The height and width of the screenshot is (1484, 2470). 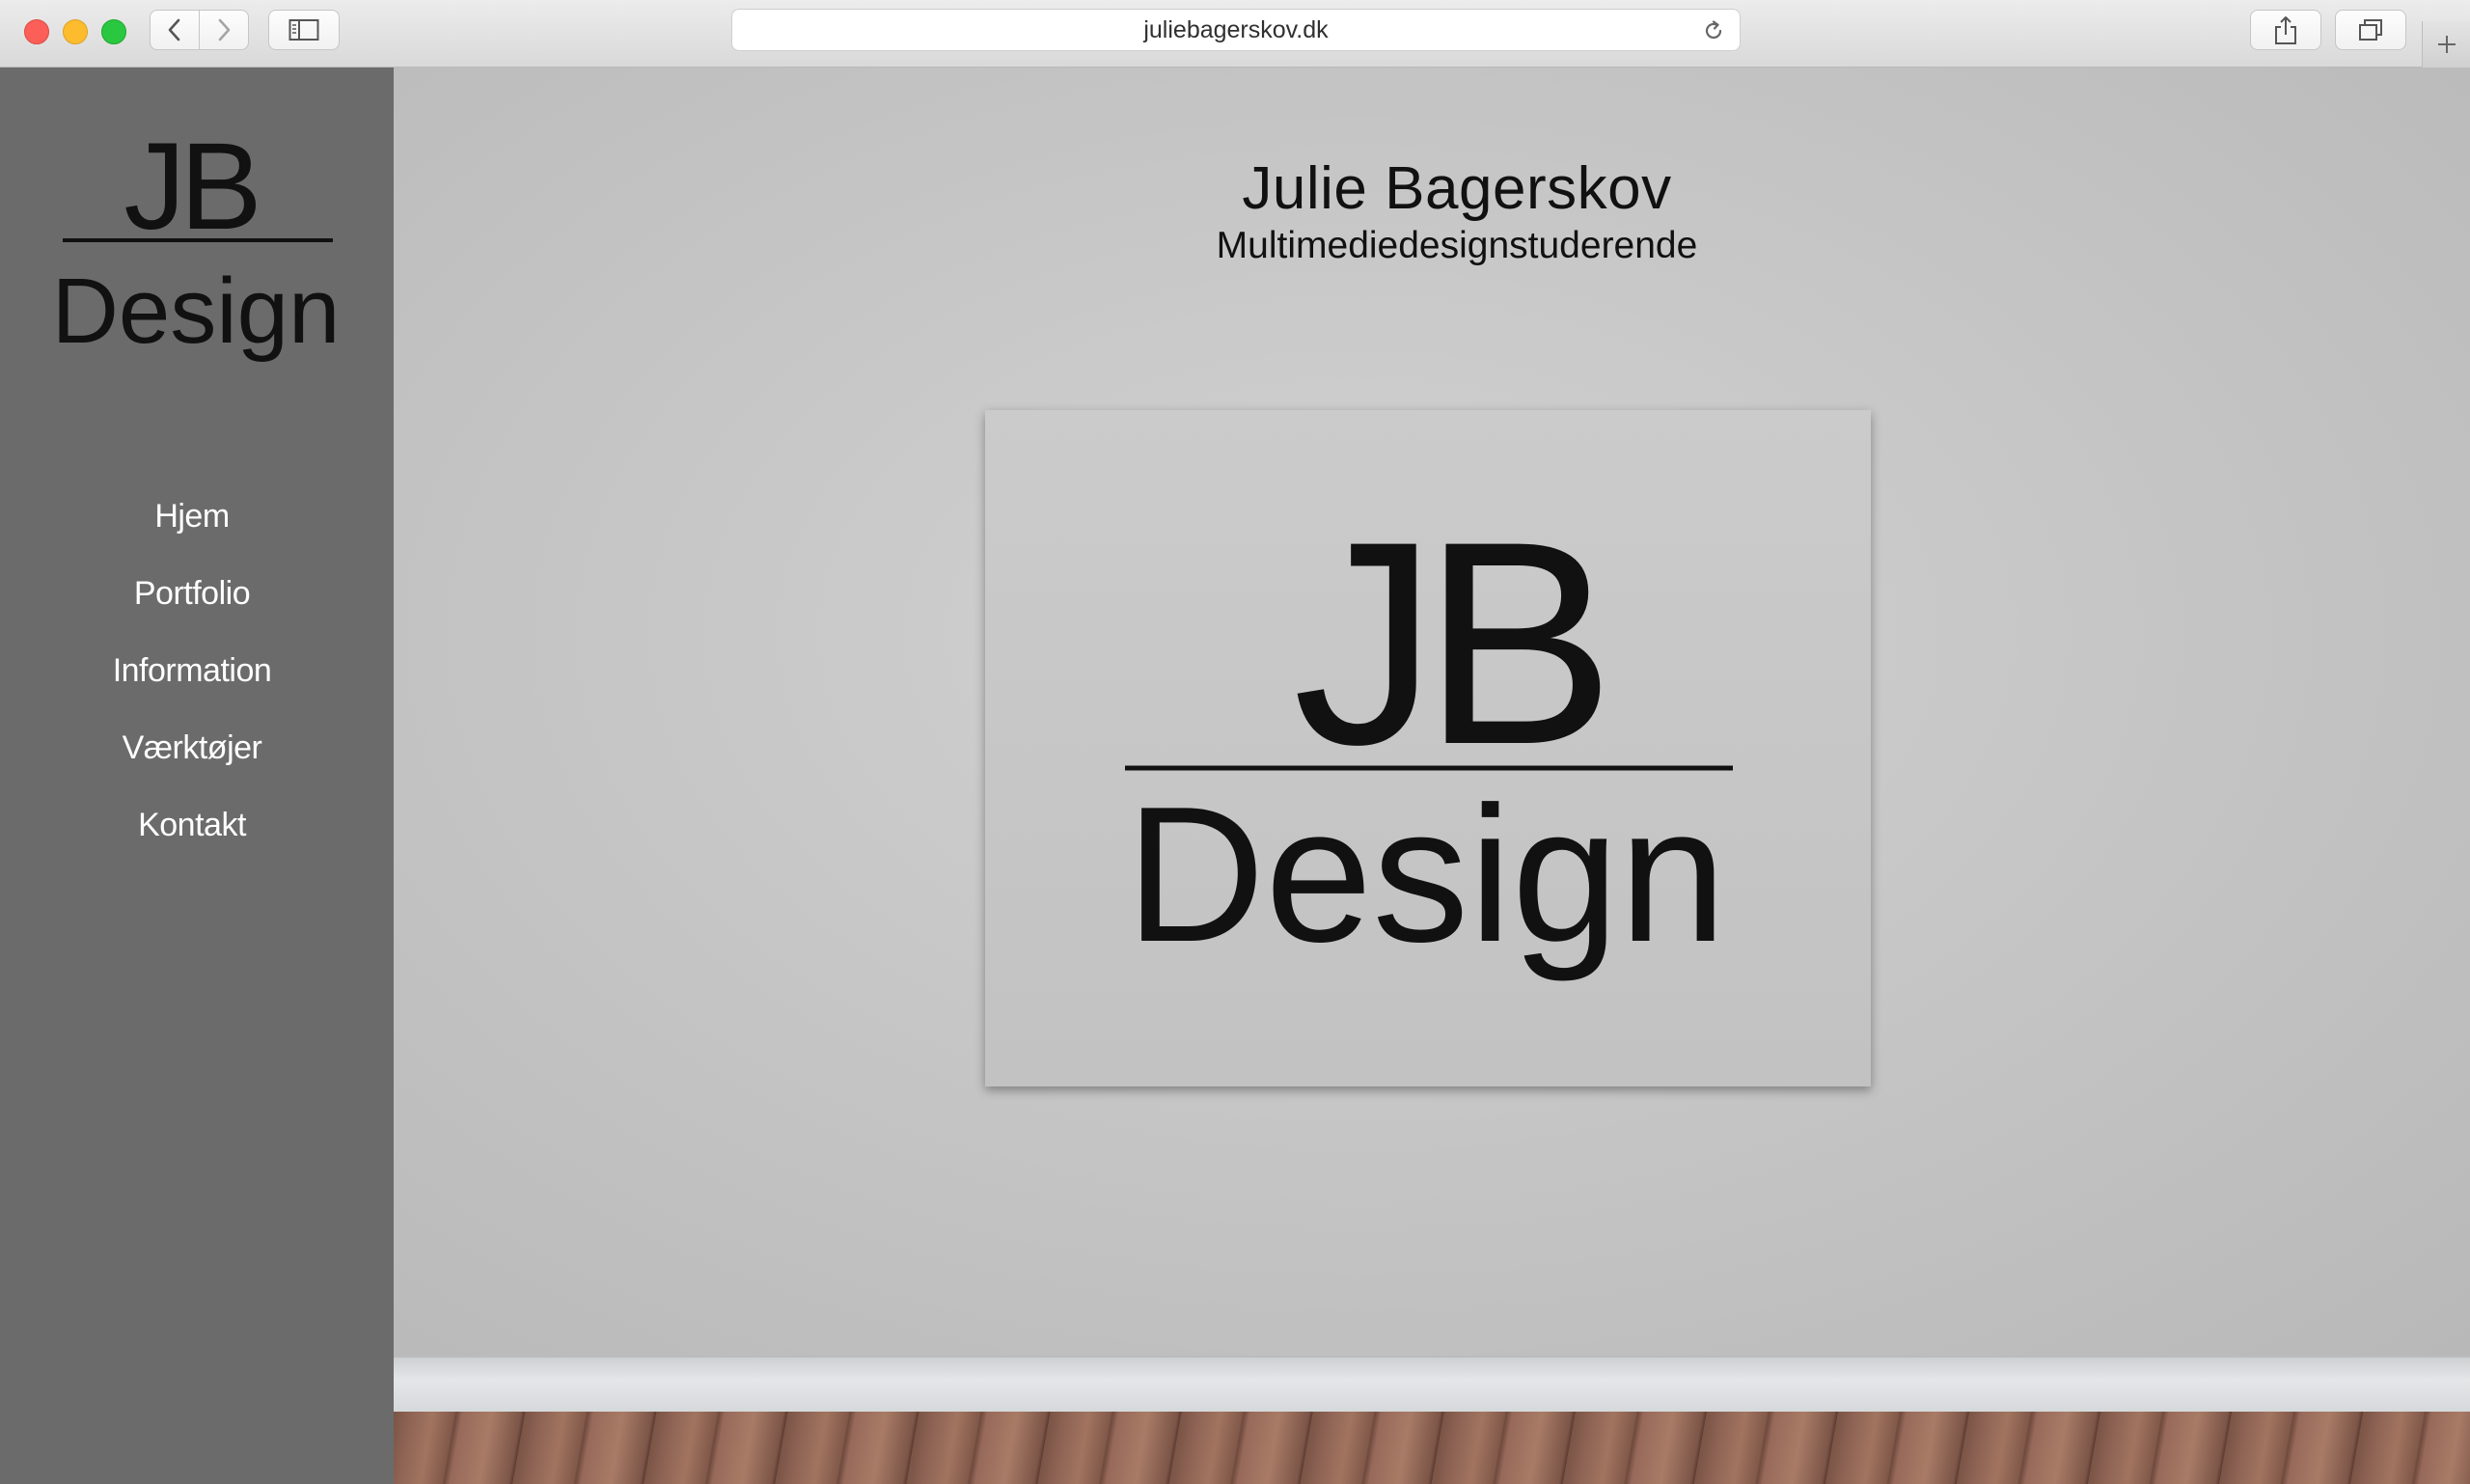 I want to click on share-button, so click(x=2285, y=30).